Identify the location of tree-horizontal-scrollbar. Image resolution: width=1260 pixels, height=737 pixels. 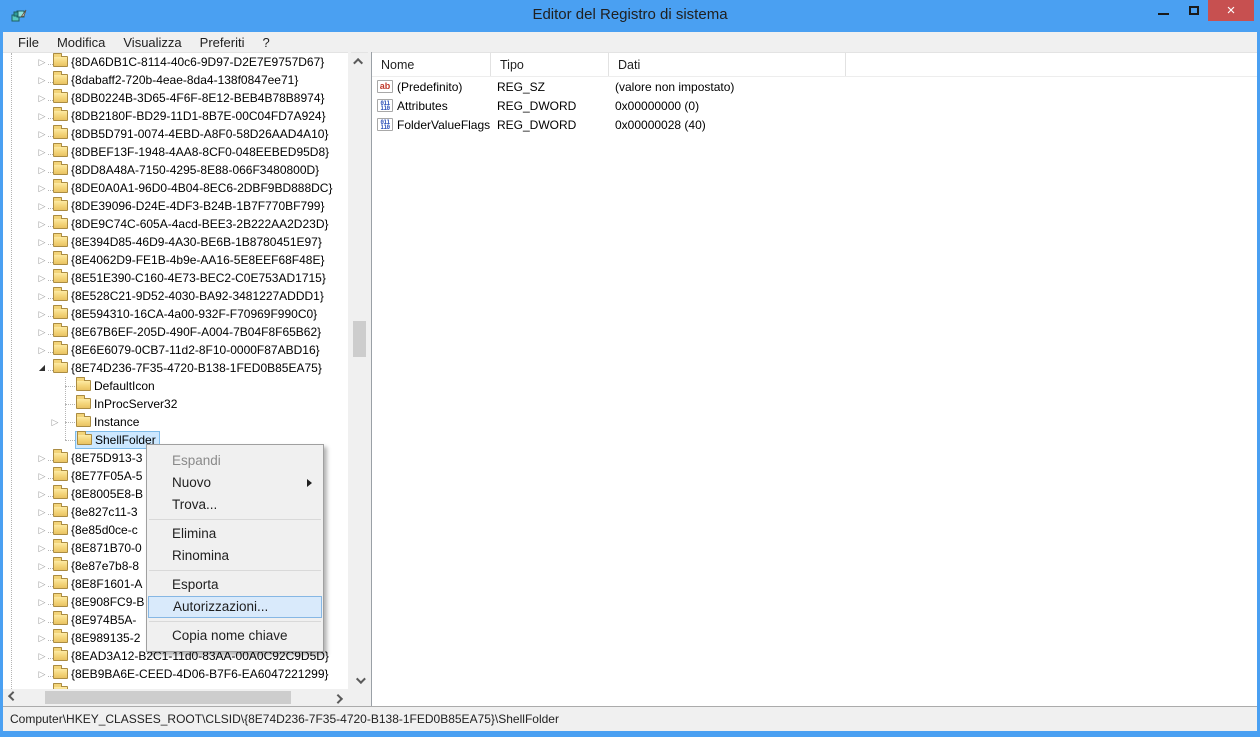
(175, 697).